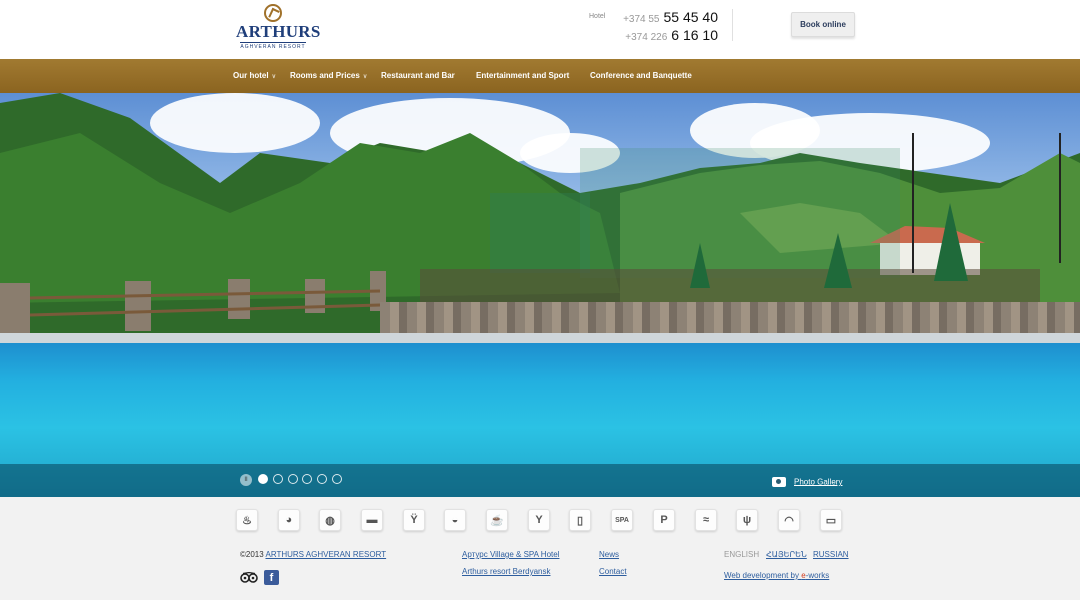 This screenshot has height=600, width=1080. Describe the element at coordinates (694, 35) in the screenshot. I see `phone-number: 6 16 10` at that location.